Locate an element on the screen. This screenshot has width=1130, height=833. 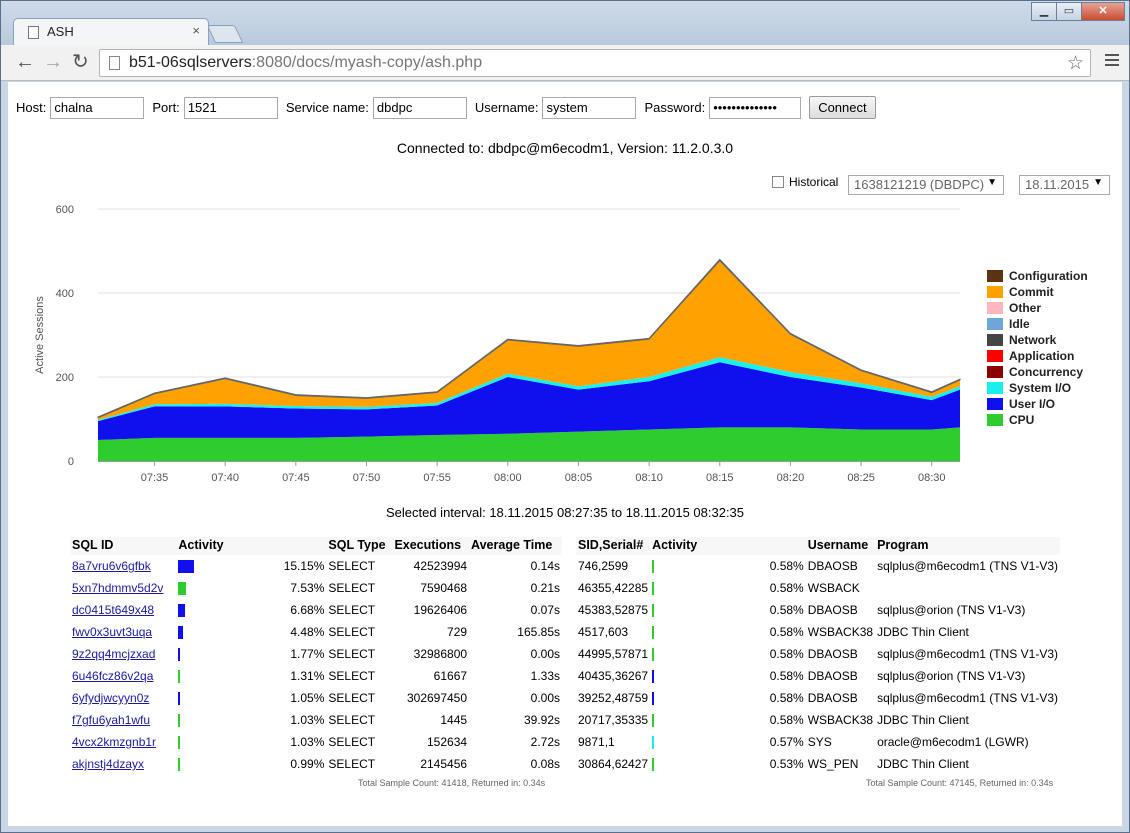
historical-label: Historical is located at coordinates (814, 182).